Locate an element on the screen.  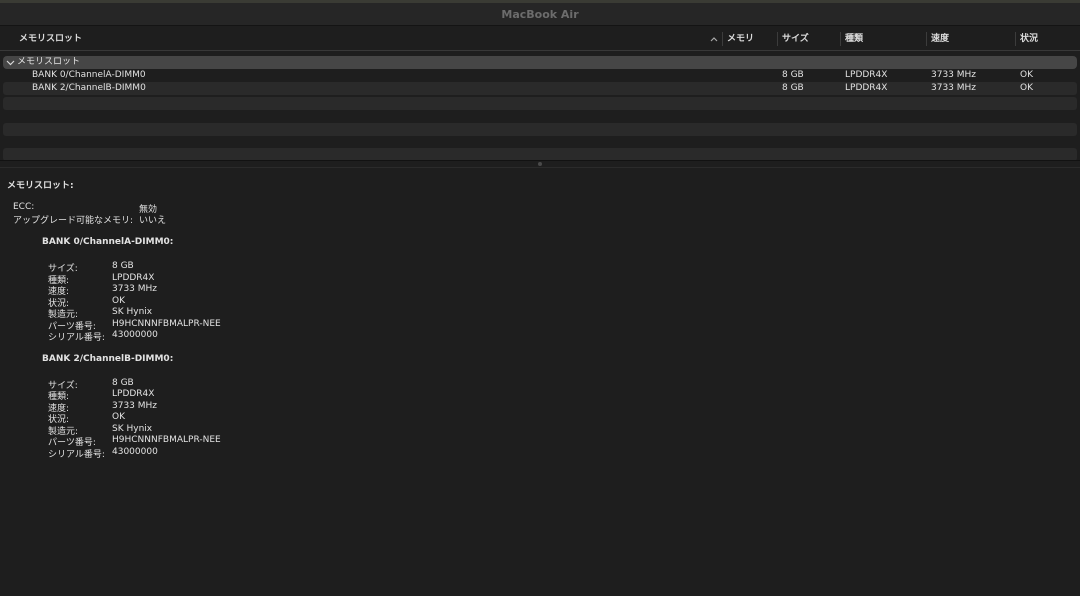
title-bar: MacBook Air is located at coordinates (540, 13).